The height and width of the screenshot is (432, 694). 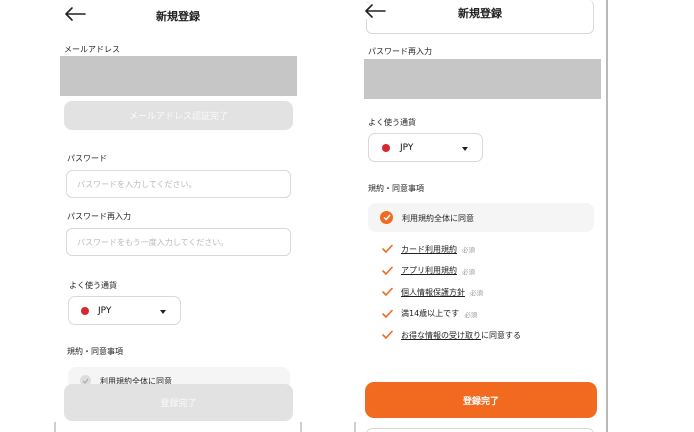 I want to click on term-item: お得な情報の受け取り に同意する, so click(x=451, y=335).